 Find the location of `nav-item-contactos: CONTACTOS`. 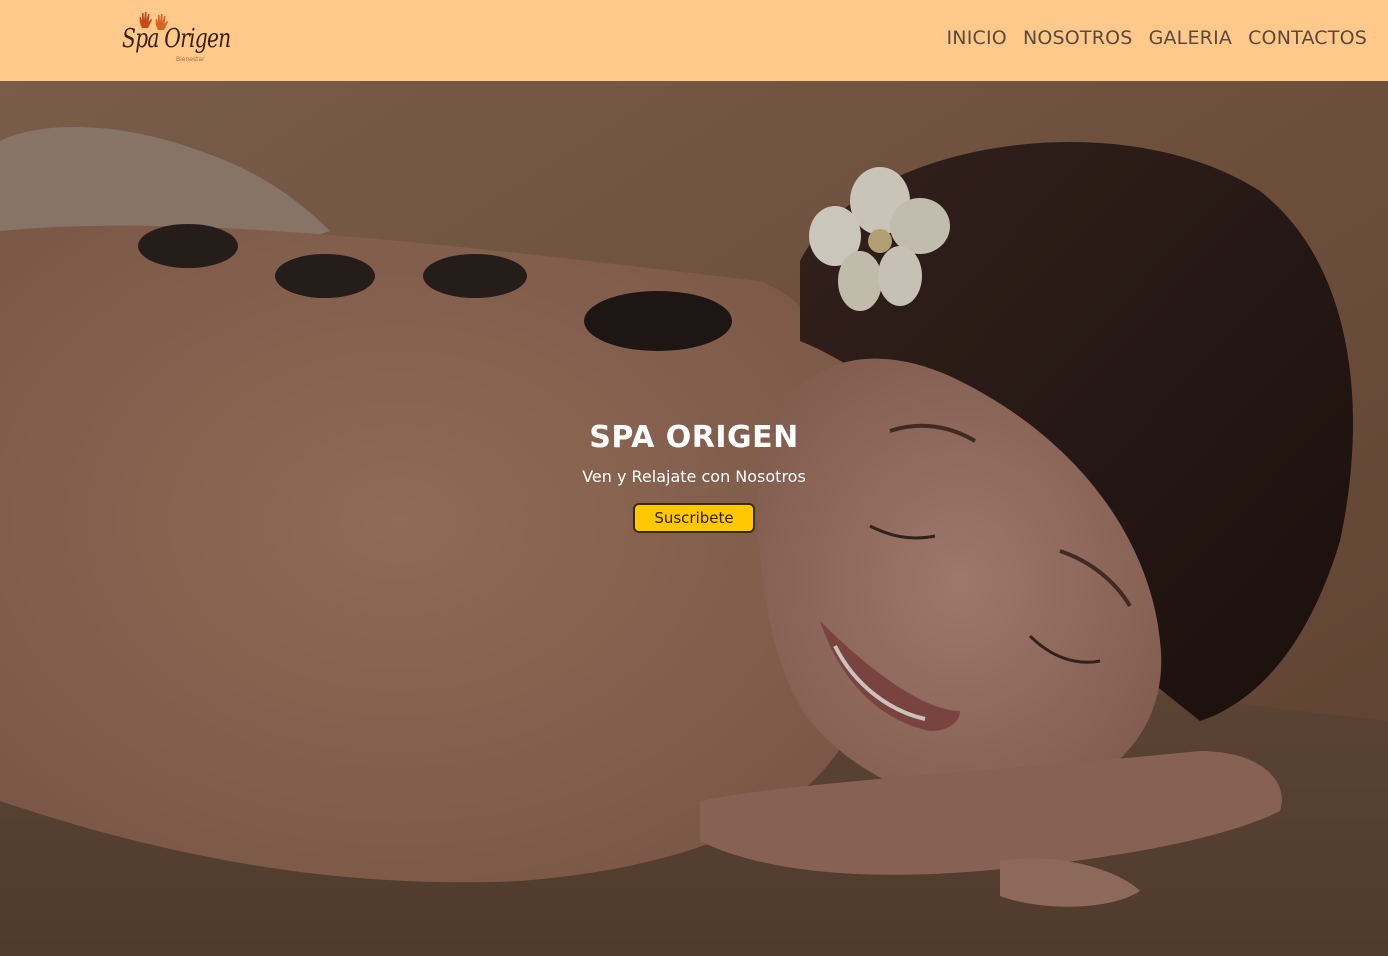

nav-item-contactos: CONTACTOS is located at coordinates (1307, 38).